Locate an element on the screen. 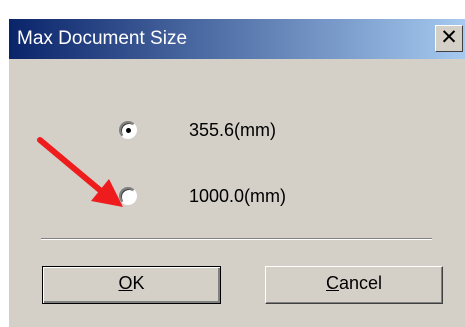 The image size is (465, 327). title-bar: Max Document Size ✕ is located at coordinates (237, 39).